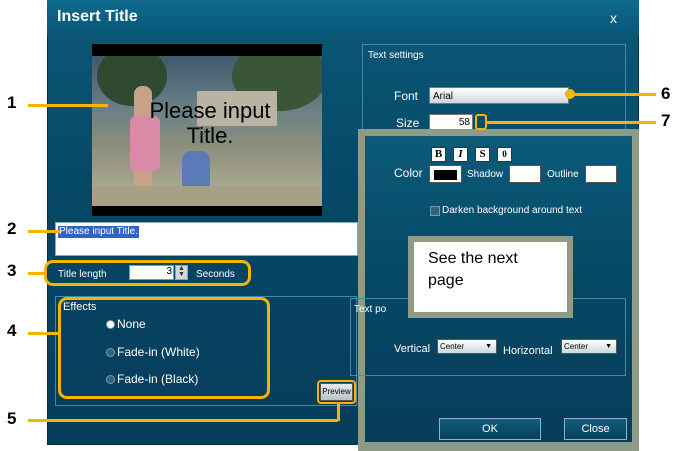 This screenshot has height=451, width=679. Describe the element at coordinates (210, 110) in the screenshot. I see `preview-title-line1: Please input` at that location.